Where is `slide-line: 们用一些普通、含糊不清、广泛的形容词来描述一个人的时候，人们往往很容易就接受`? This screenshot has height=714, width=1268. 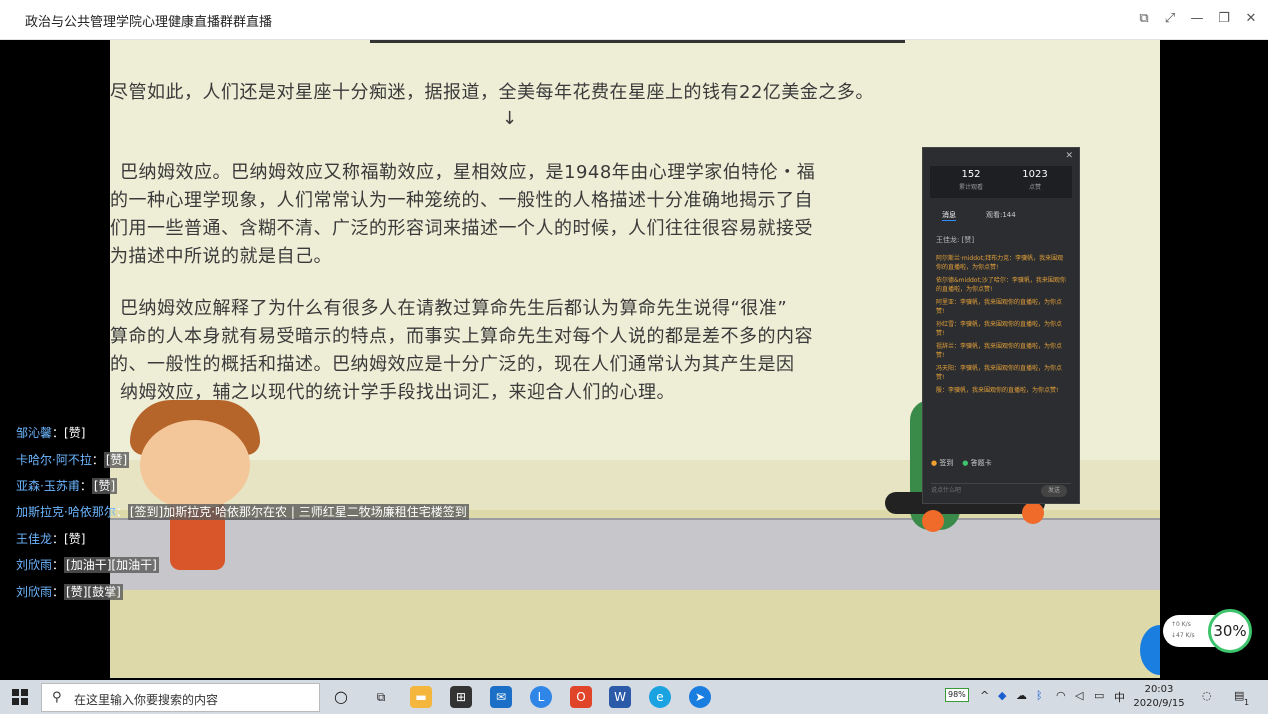
slide-line: 们用一些普通、含糊不清、广泛的形容词来描述一个人的时候，人们往往很容易就接受 is located at coordinates (461, 228).